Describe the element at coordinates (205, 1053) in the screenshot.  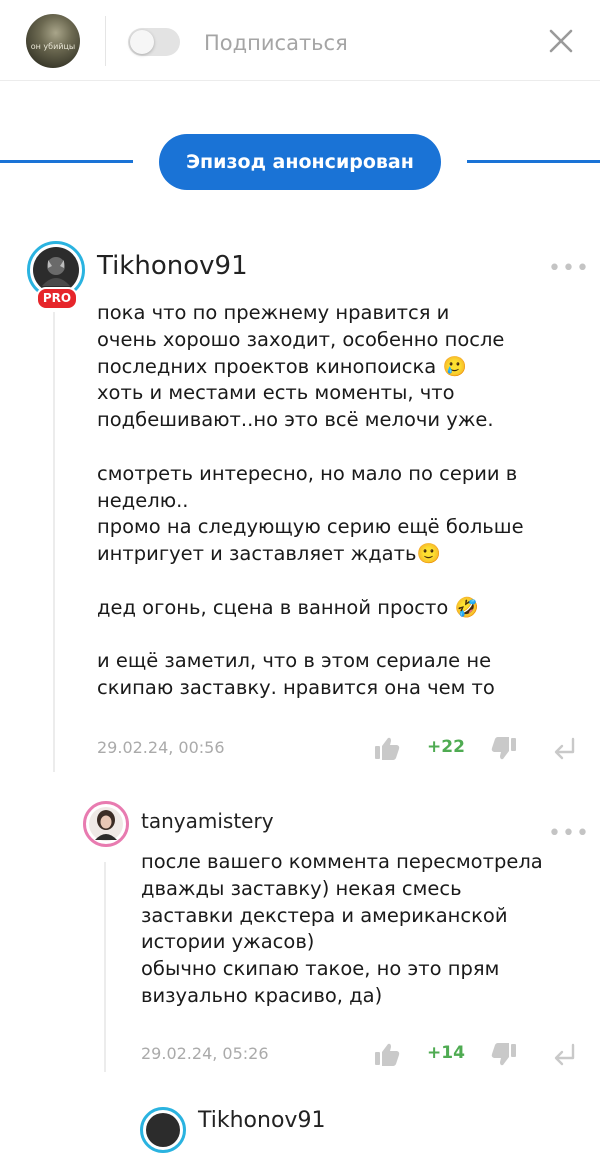
I see `comment-timestamp: 29.02.24, 05:26` at that location.